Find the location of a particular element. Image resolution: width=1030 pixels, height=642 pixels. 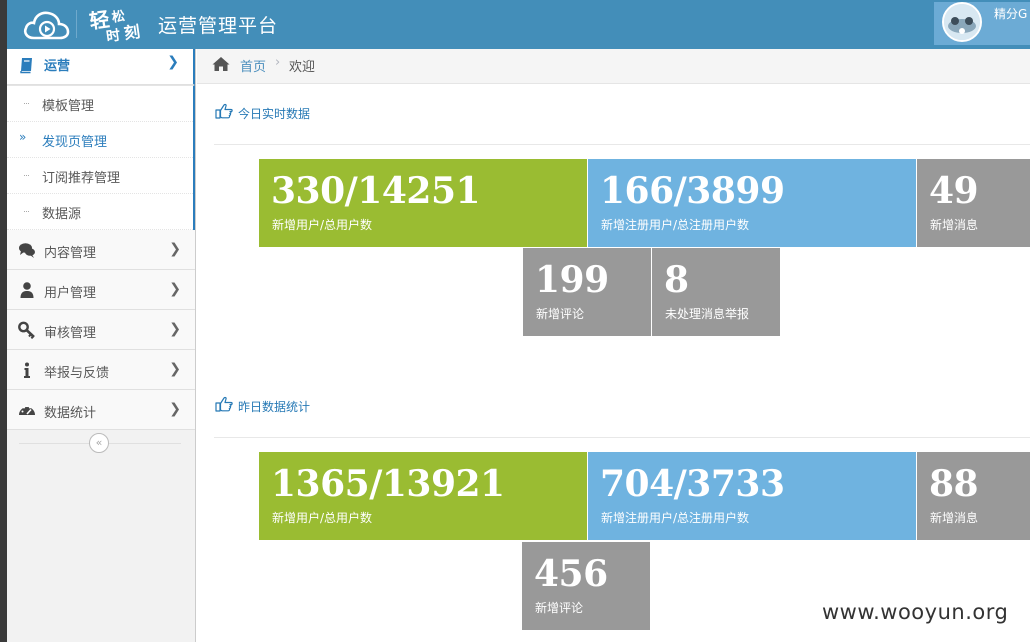

stat-tile-new-users: 1365/13921 新增用户/总用户数 is located at coordinates (423, 496).